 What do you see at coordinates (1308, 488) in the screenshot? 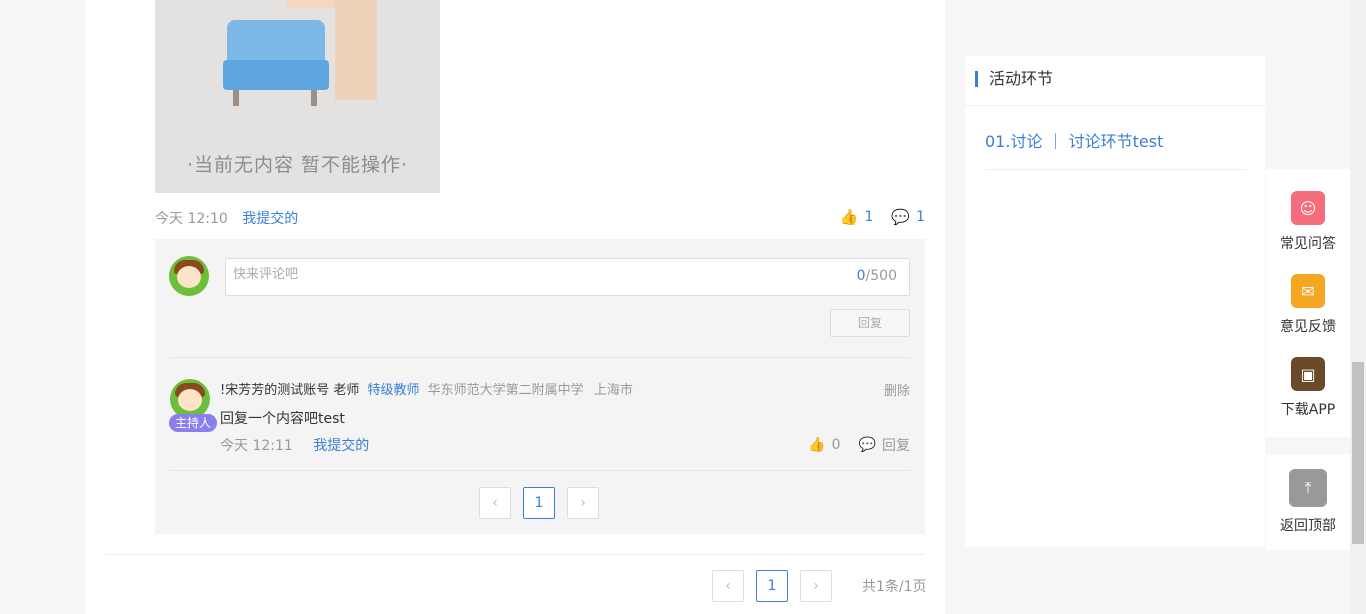
I see `arrow-up-icon: ⤒` at bounding box center [1308, 488].